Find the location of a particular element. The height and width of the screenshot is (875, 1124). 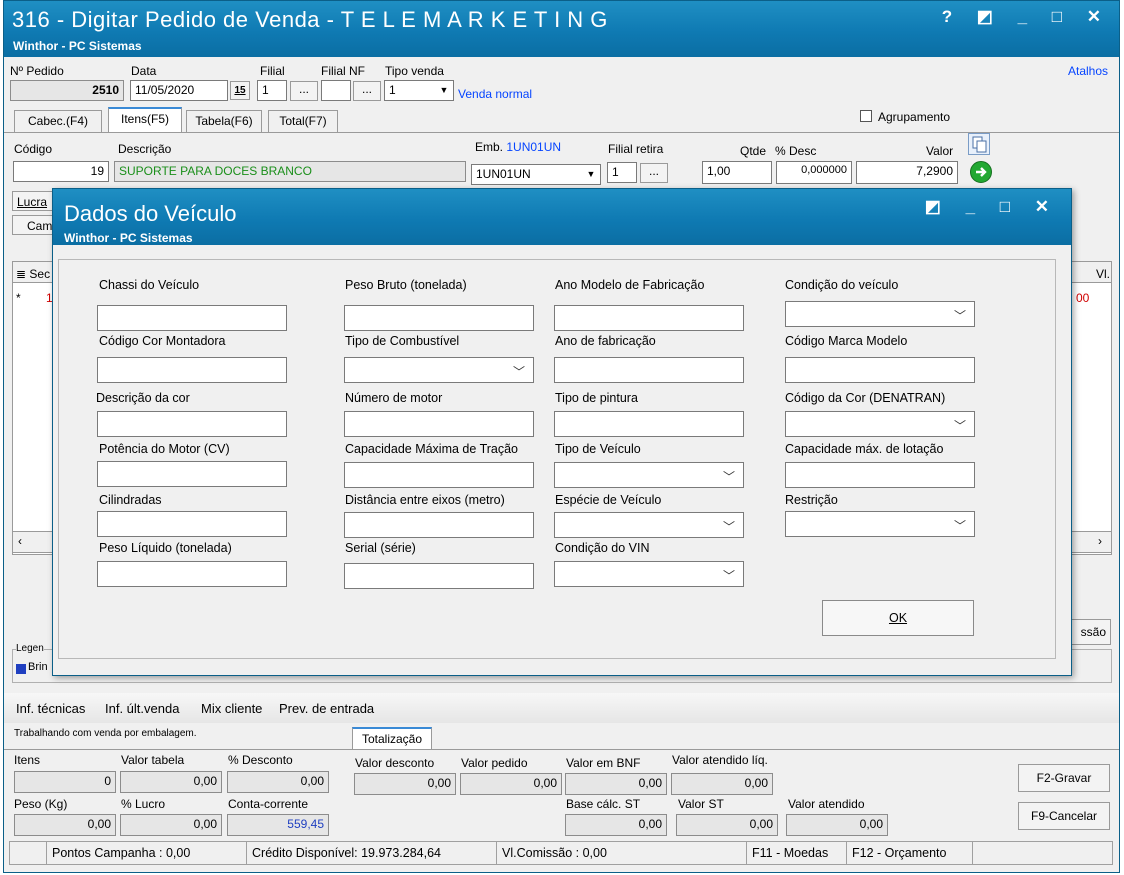

status-orcamento: F12 - Orçamento is located at coordinates (910, 853).